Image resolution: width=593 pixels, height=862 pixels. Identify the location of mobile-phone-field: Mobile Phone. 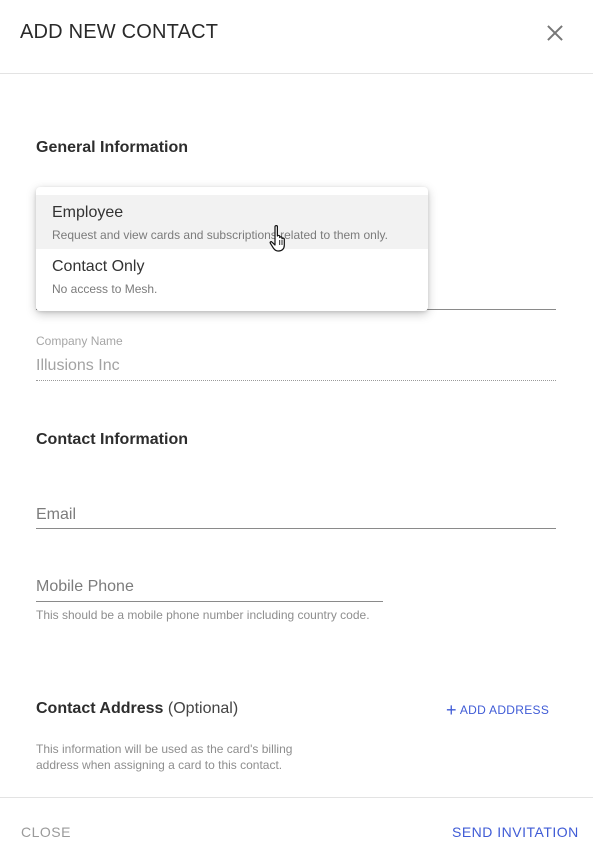
(85, 587).